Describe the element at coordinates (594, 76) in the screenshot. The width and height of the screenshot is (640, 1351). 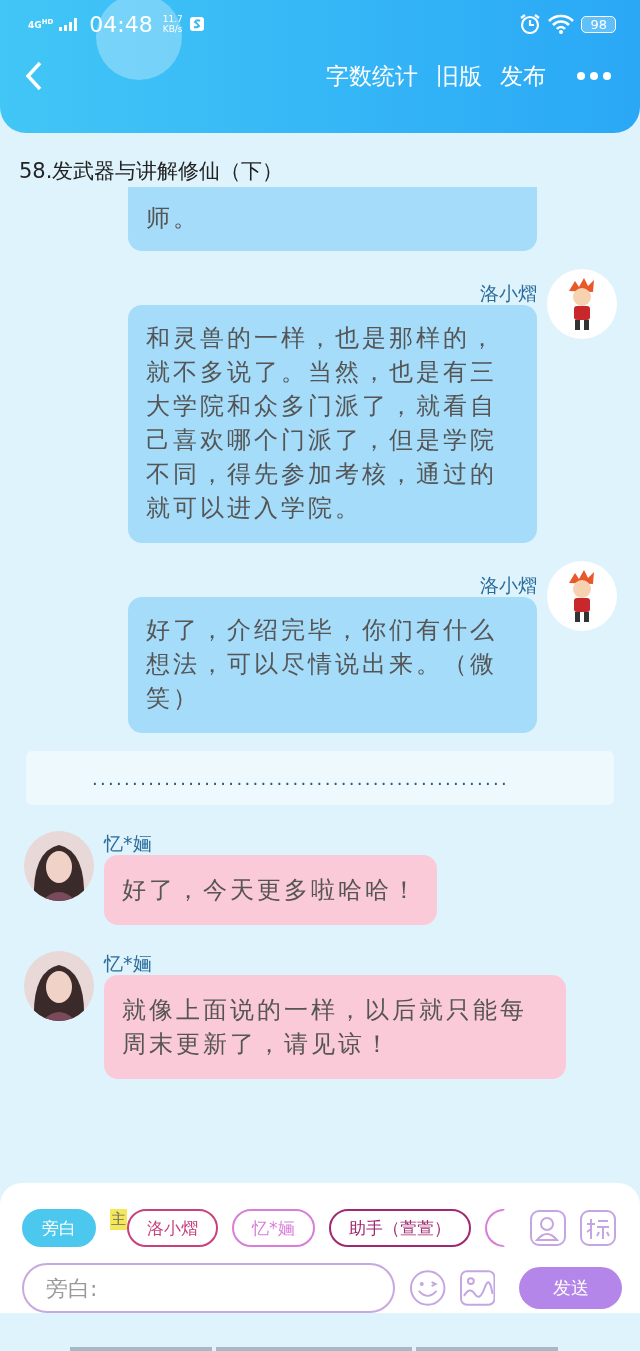
I see `more-icon` at that location.